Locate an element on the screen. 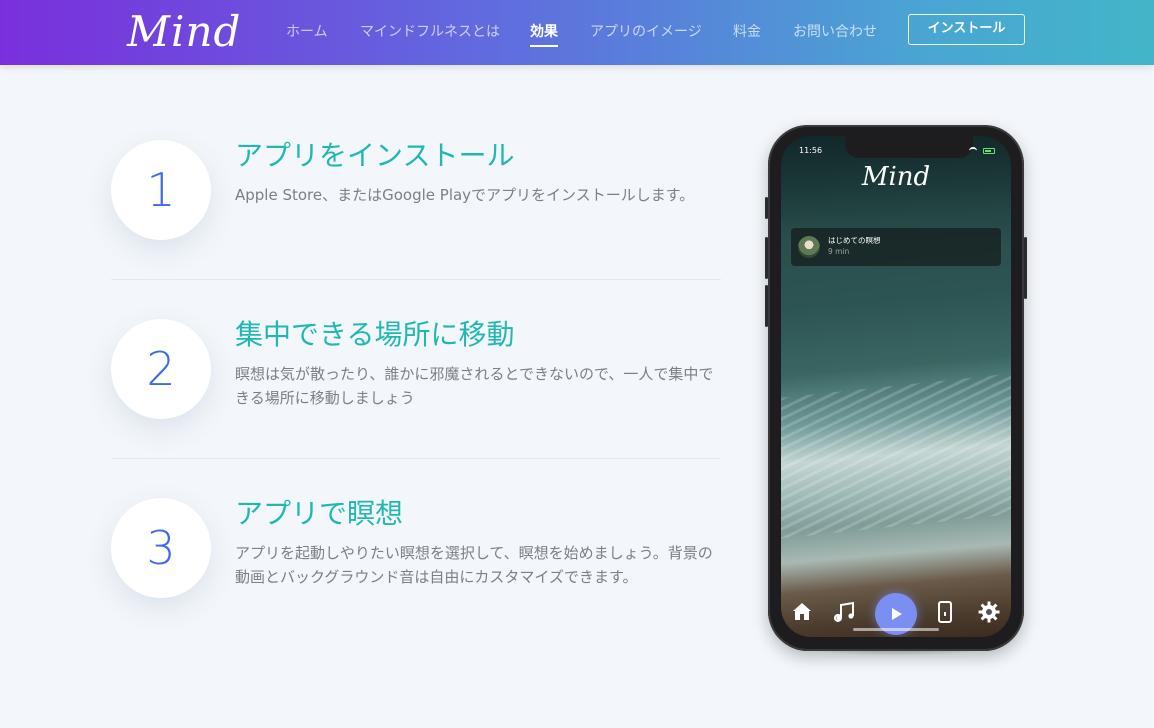  phone-notch is located at coordinates (909, 147).